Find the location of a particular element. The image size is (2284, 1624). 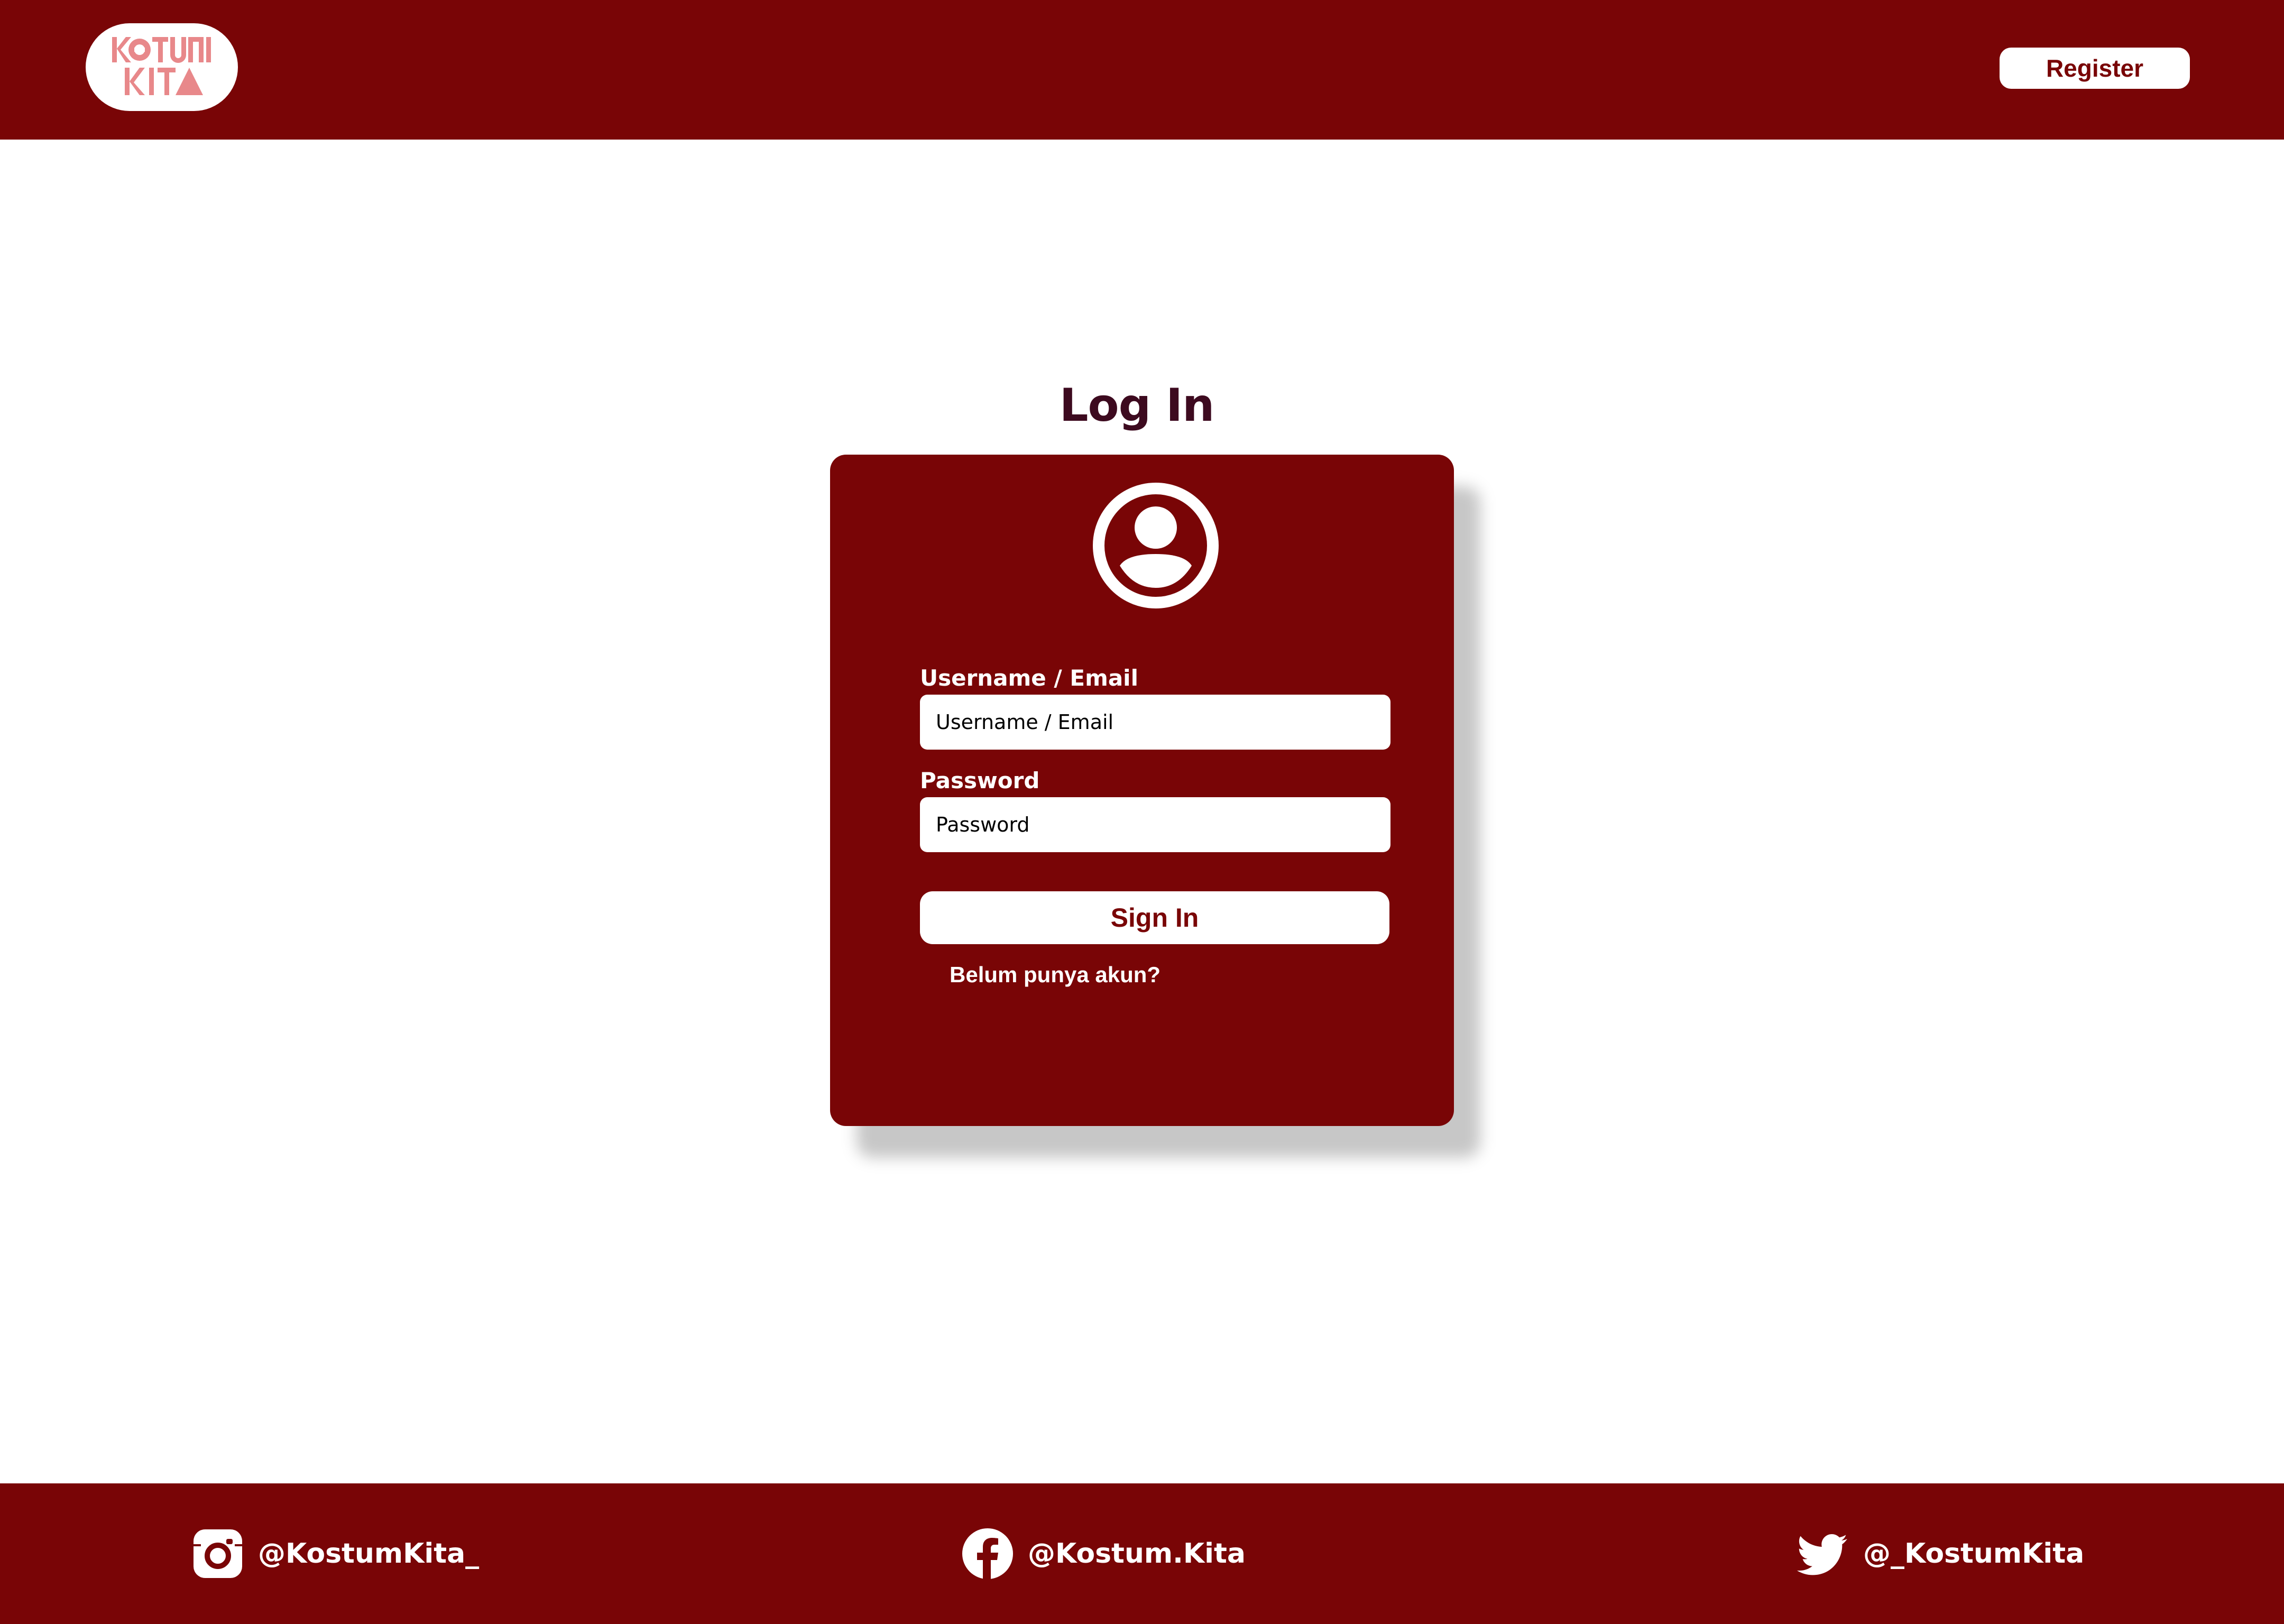

facebook-link: @Kostum.Kita is located at coordinates (1103, 1553).